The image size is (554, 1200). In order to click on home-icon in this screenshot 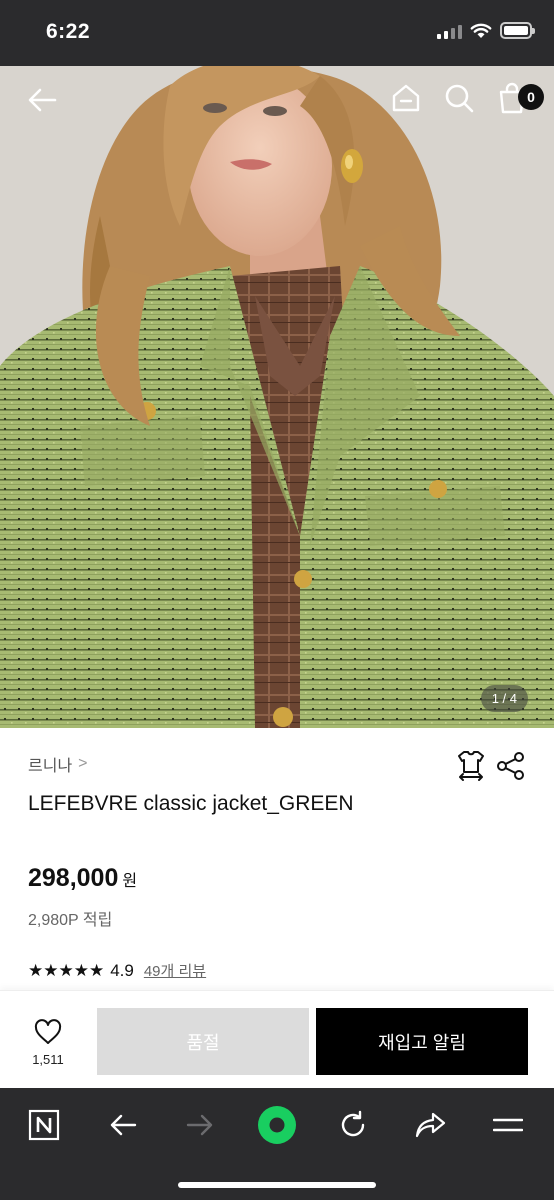, I will do `click(406, 98)`.